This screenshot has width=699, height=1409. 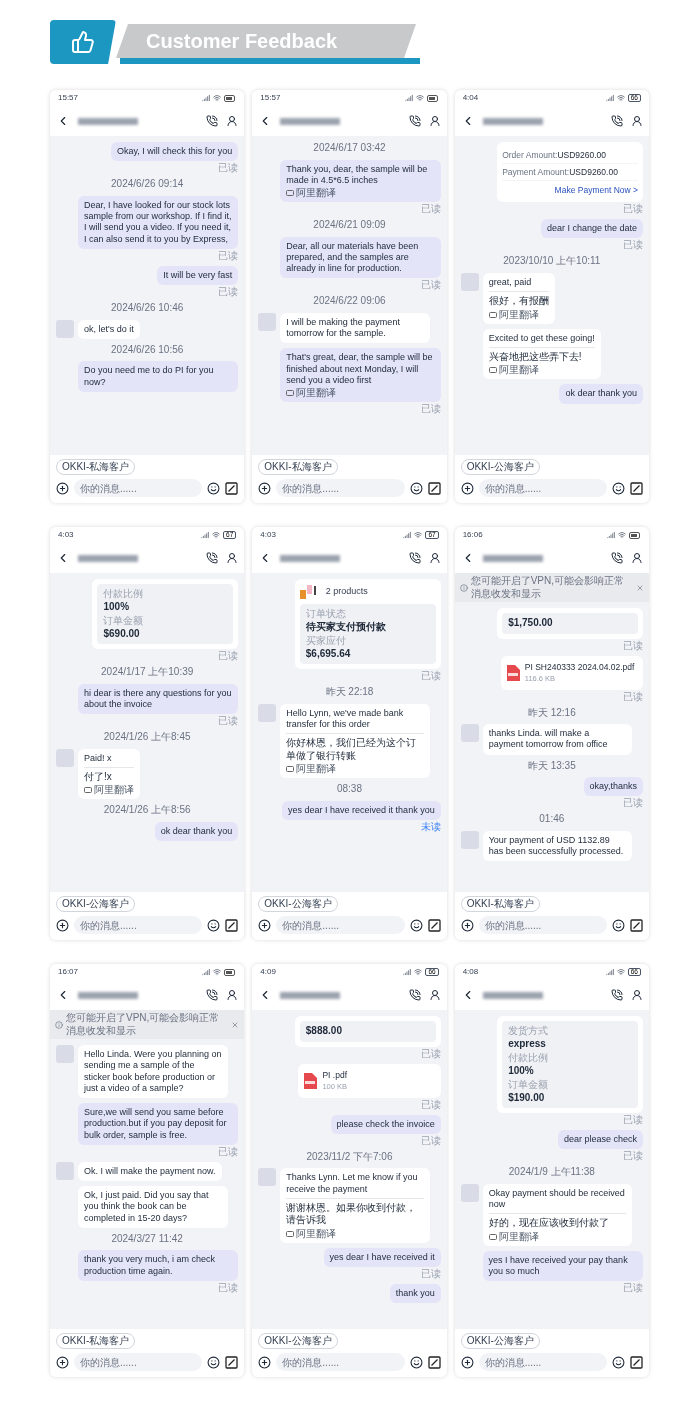 I want to click on timestamp: 2023/10/10 上午10:11, so click(x=552, y=261).